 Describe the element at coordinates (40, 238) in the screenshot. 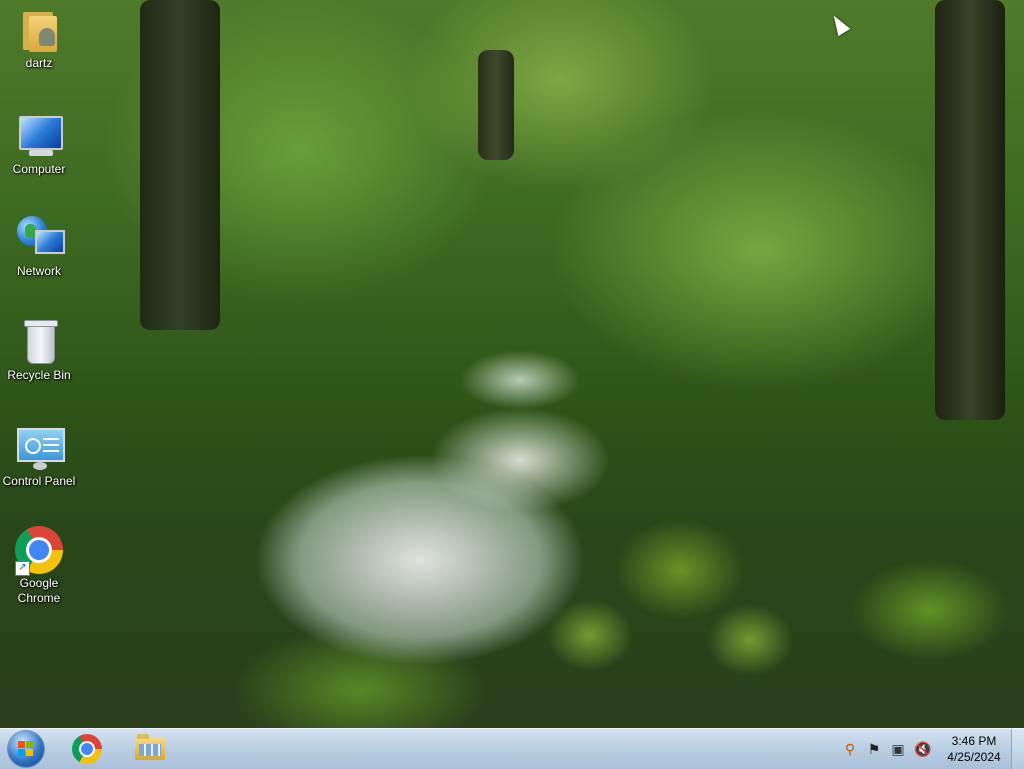

I see `network-icon` at that location.